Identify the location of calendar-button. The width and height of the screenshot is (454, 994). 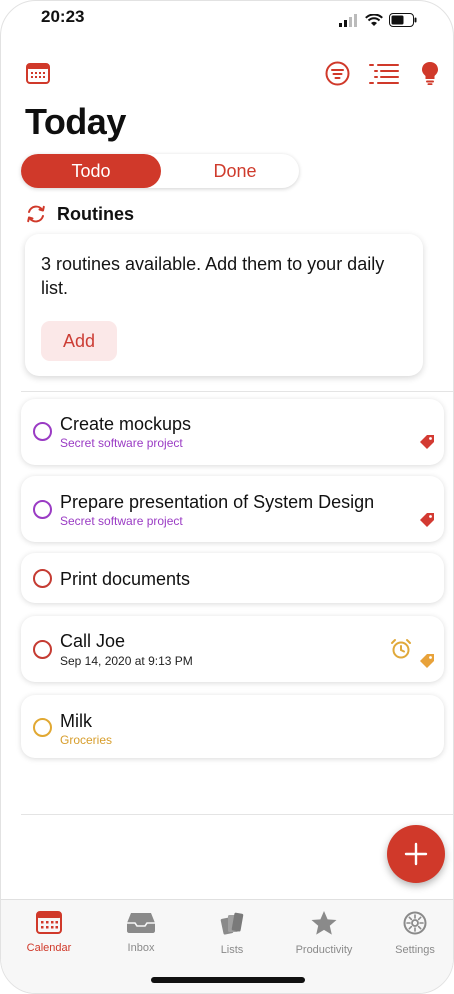
(38, 73).